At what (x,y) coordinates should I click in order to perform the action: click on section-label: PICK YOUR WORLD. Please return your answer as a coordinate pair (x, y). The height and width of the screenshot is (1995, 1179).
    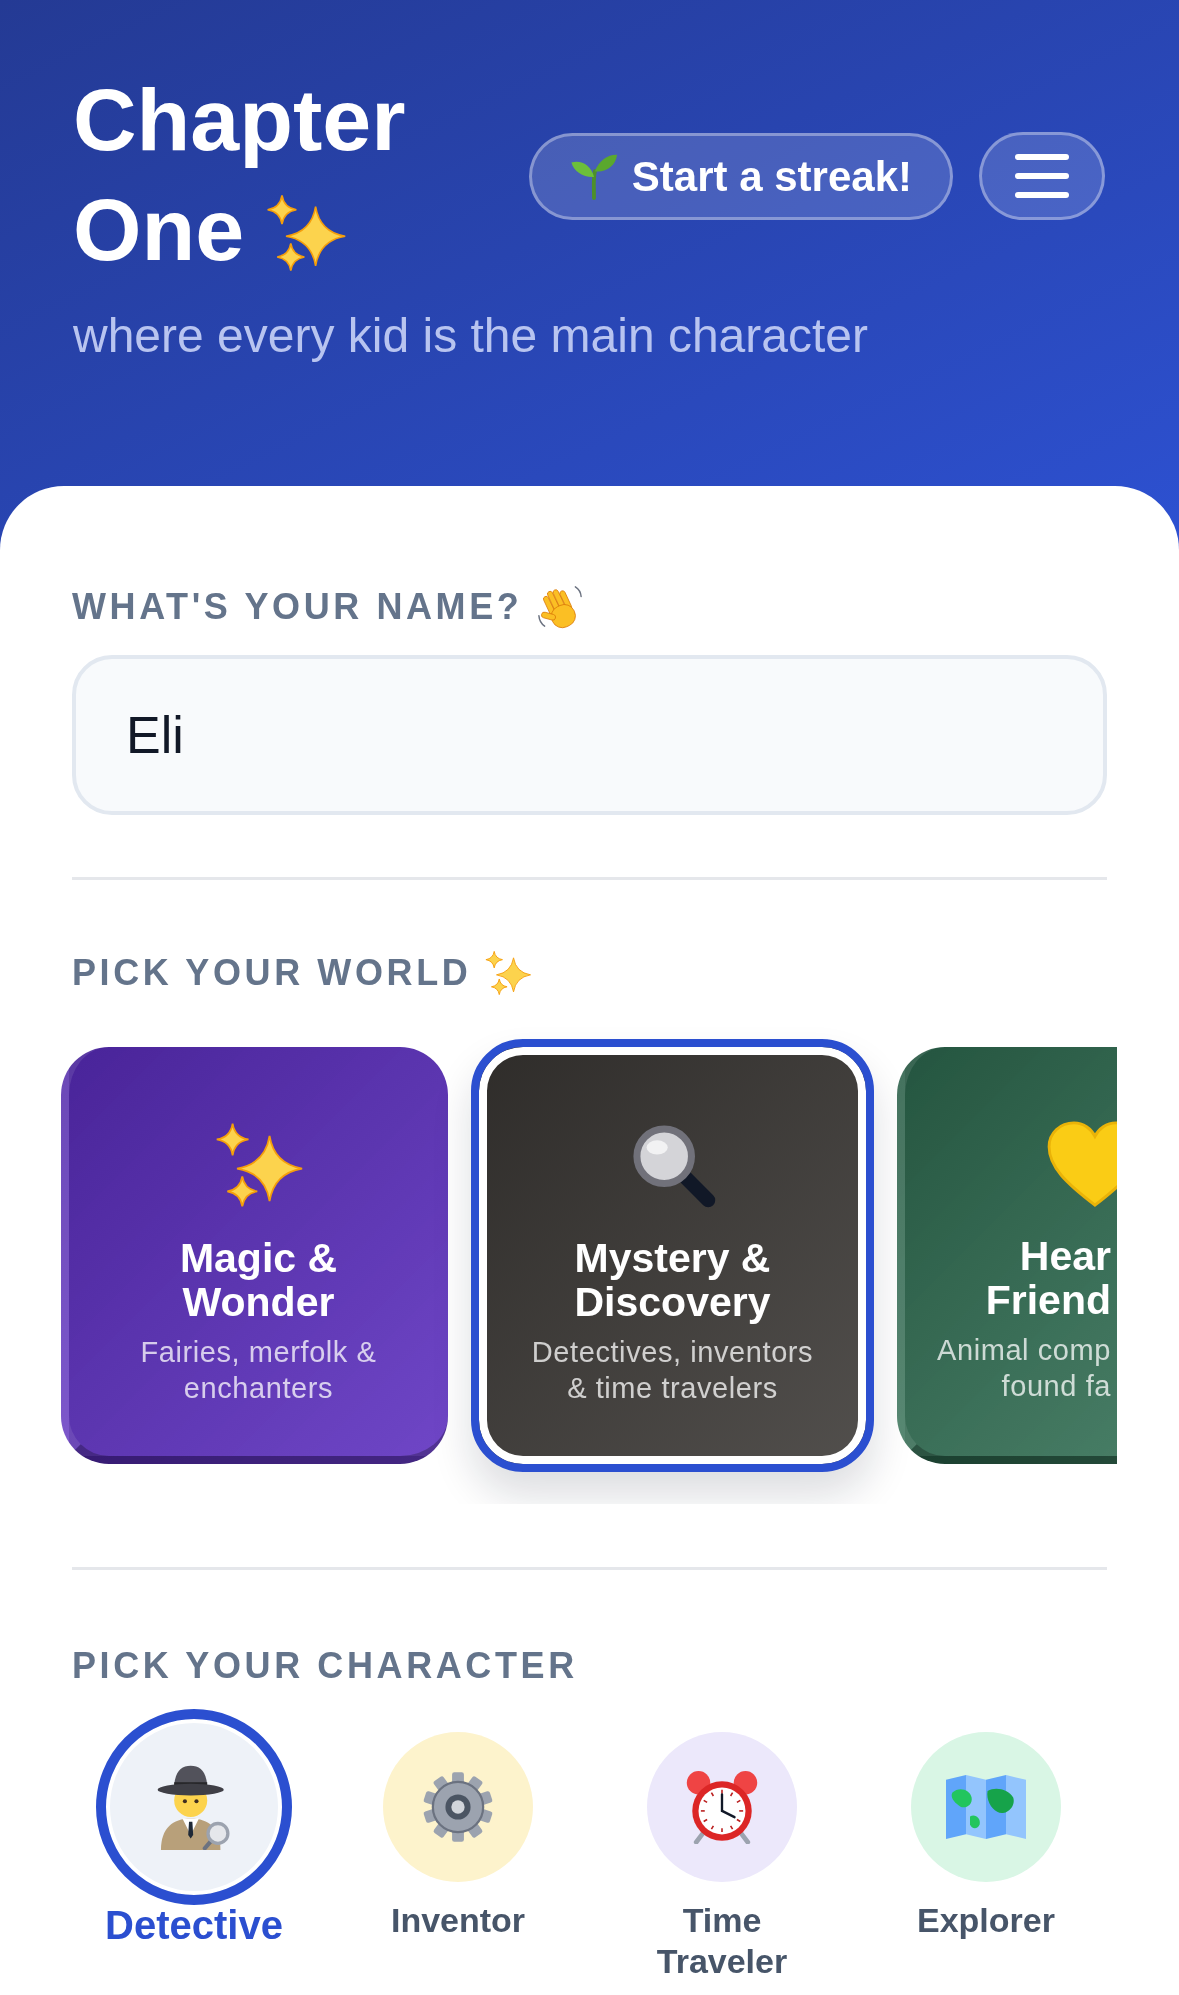
    Looking at the image, I should click on (272, 973).